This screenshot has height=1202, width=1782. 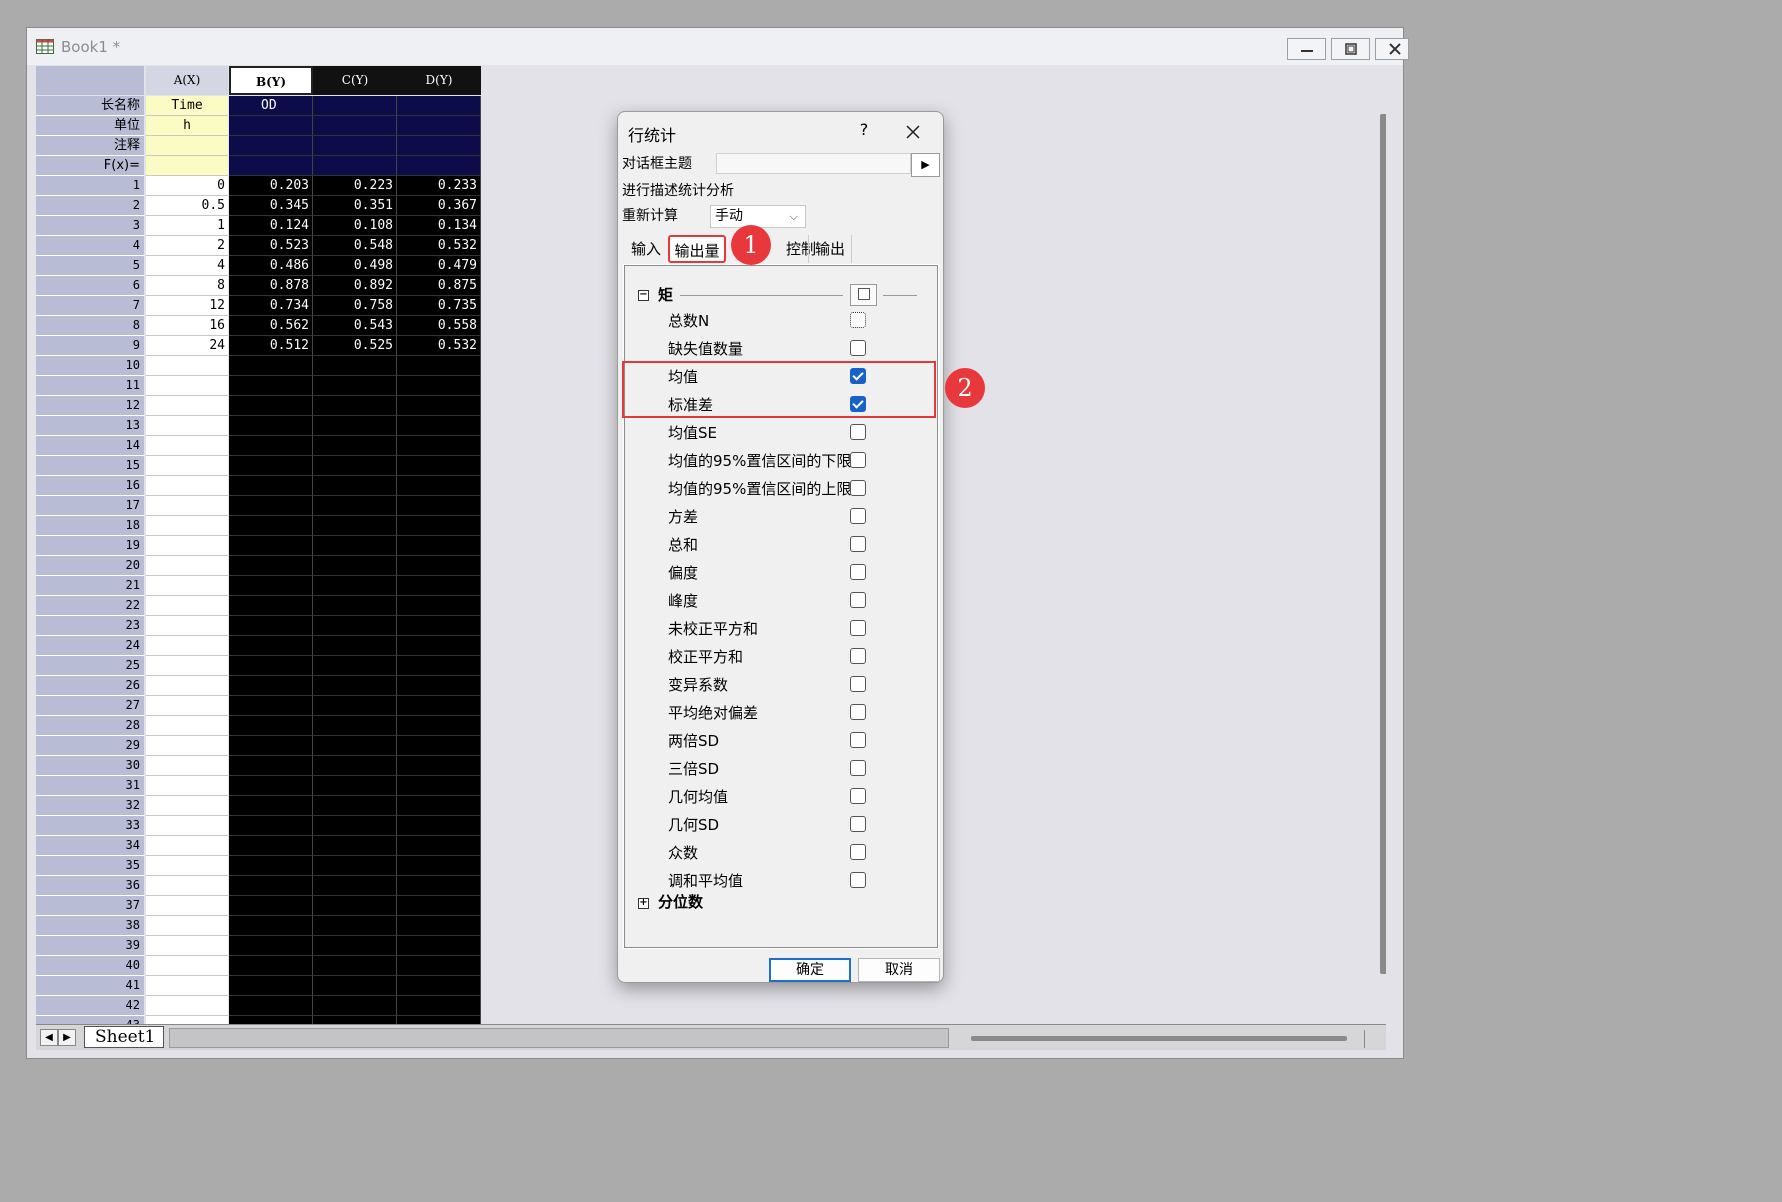 What do you see at coordinates (355, 226) in the screenshot?
I see `cell: 0.108` at bounding box center [355, 226].